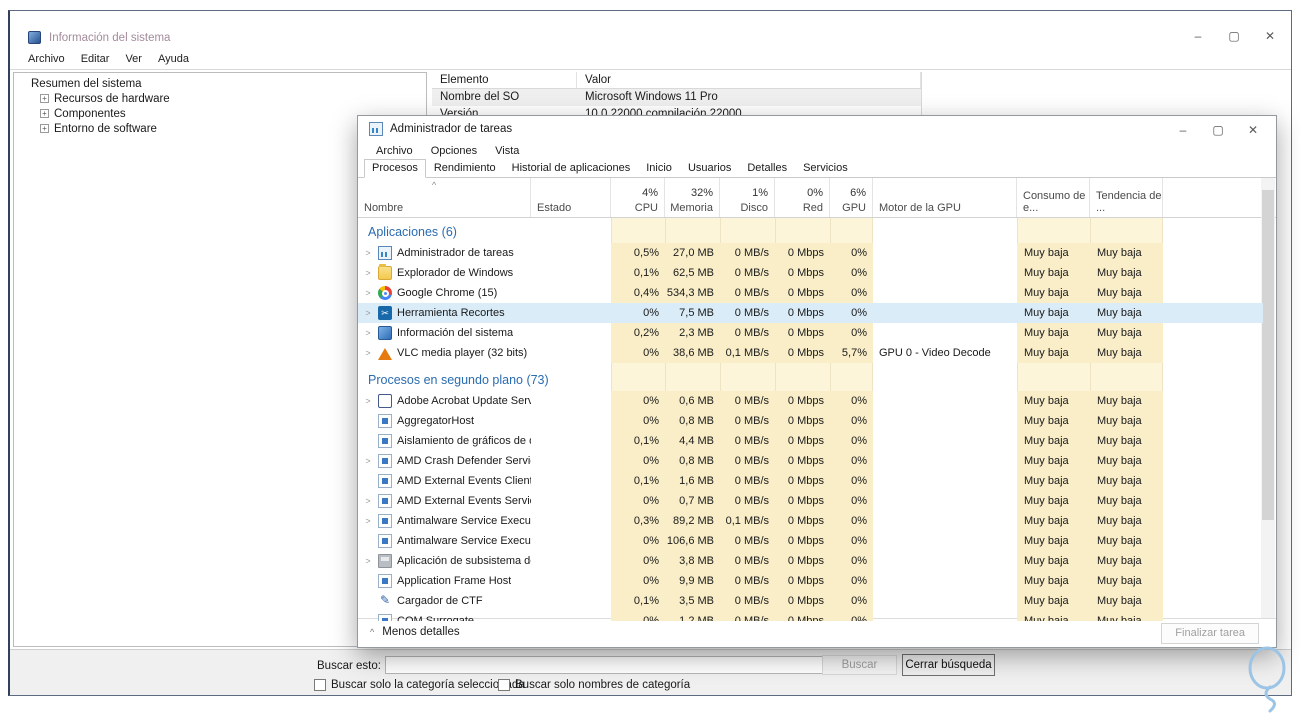 Image resolution: width=1300 pixels, height=721 pixels. I want to click on process-name-cell: > VLC media player (32 bits), so click(444, 353).